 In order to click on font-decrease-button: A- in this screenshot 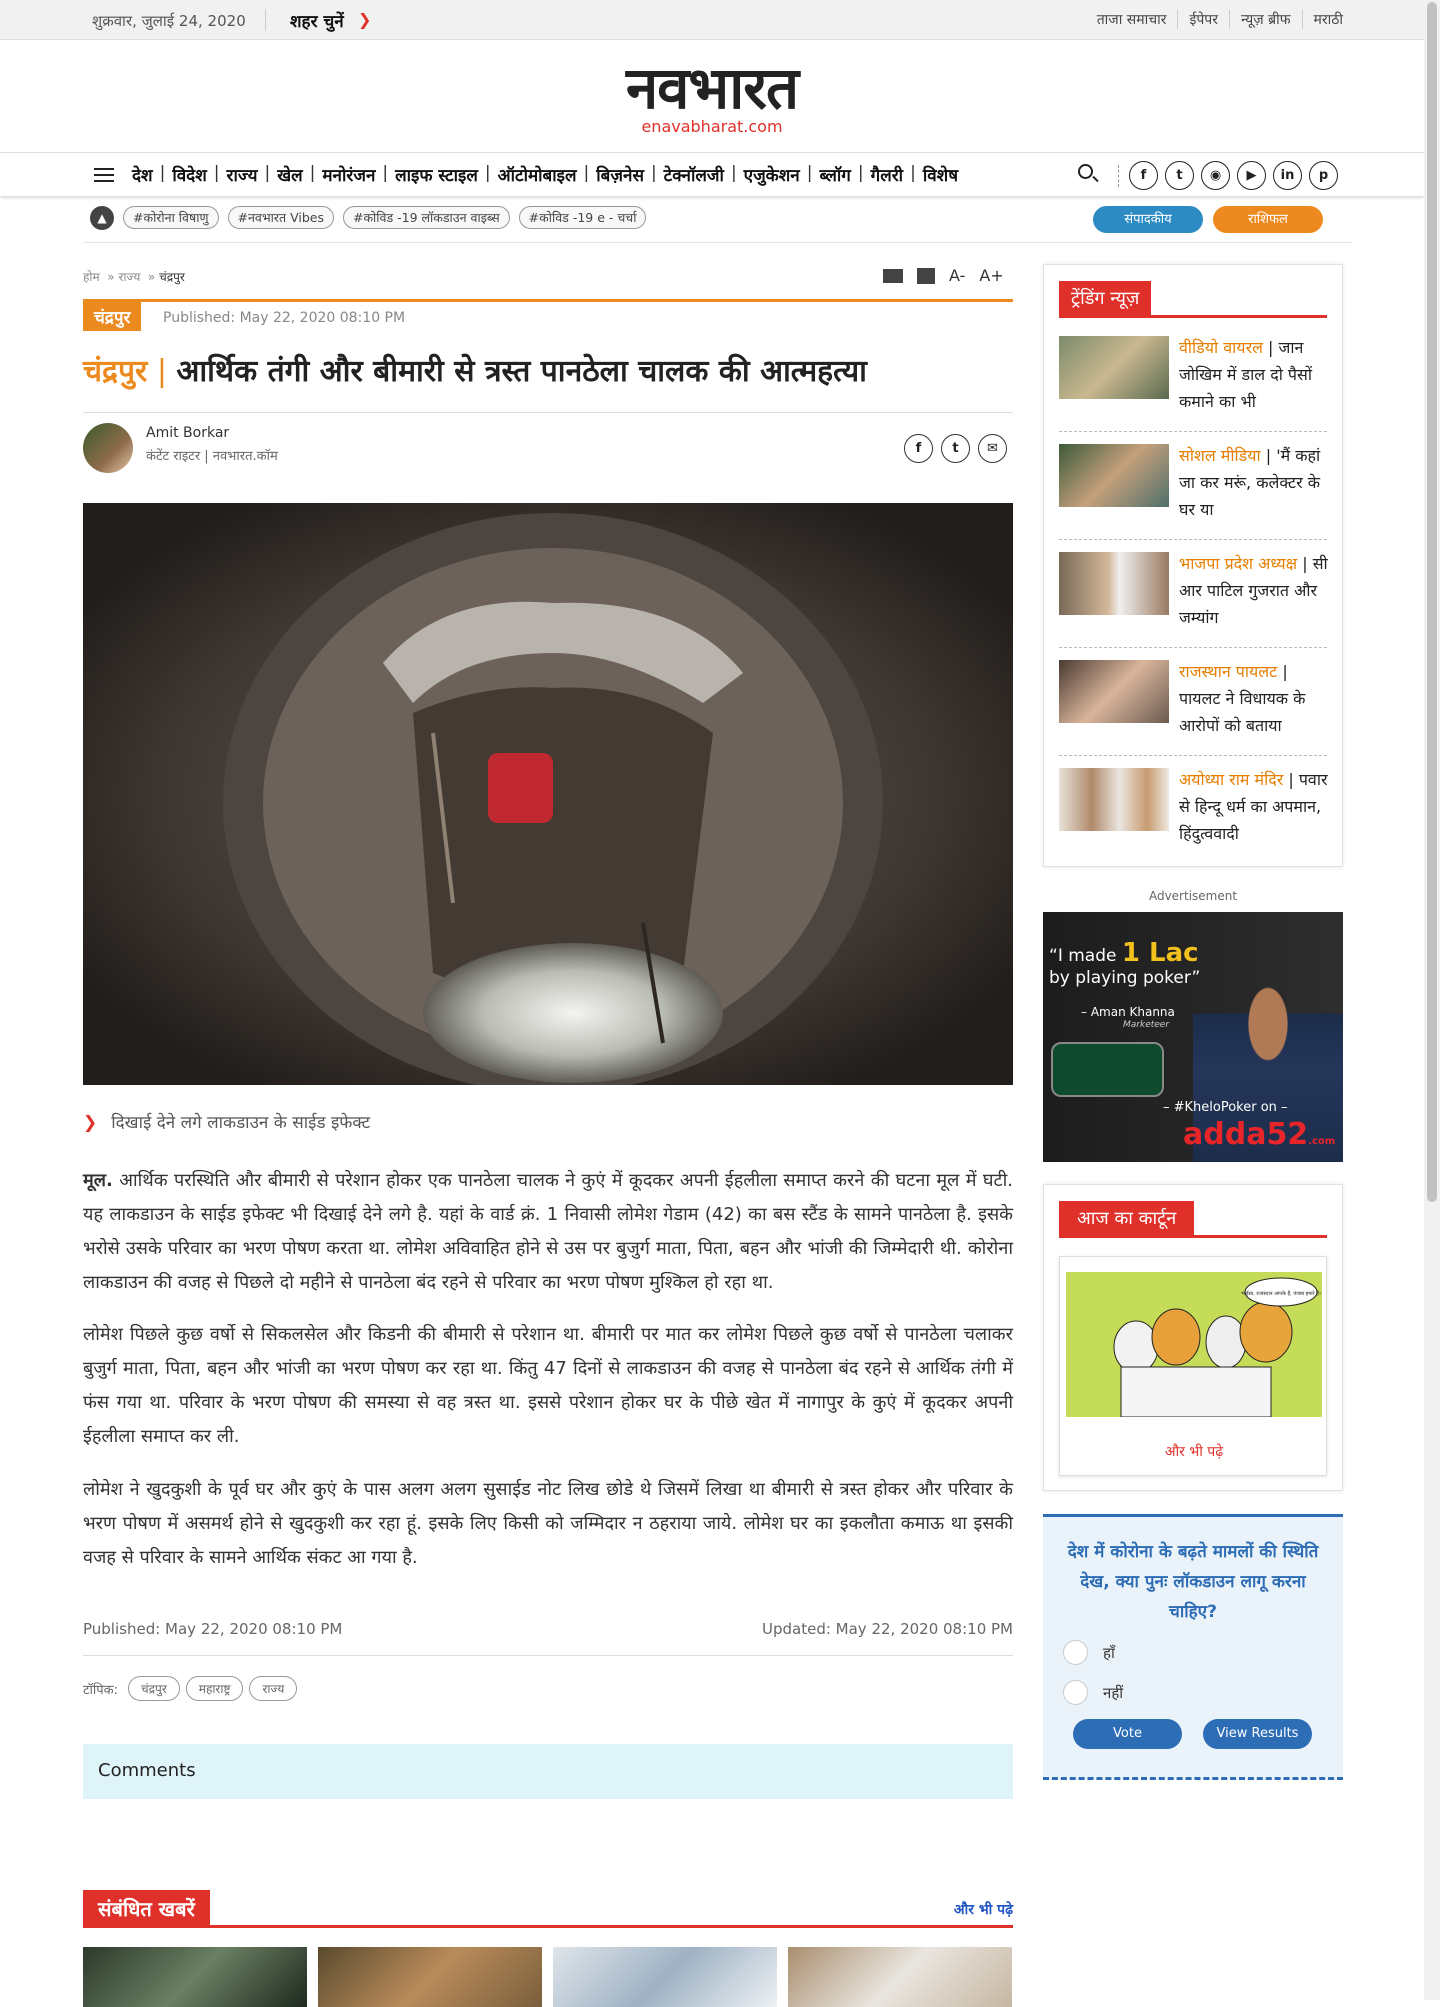, I will do `click(957, 275)`.